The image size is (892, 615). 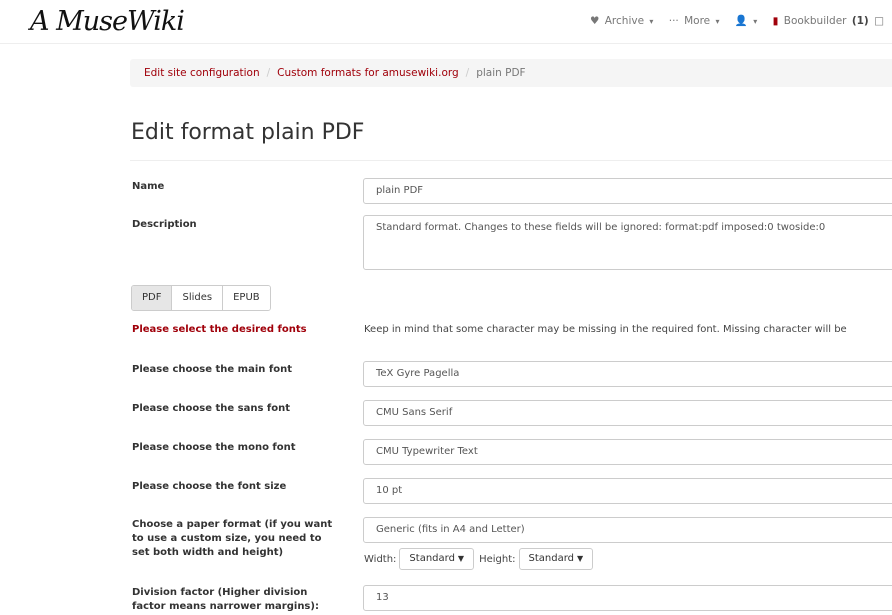 I want to click on bookbuilder-link: ▮ Bookbuilder (1) □, so click(x=827, y=21).